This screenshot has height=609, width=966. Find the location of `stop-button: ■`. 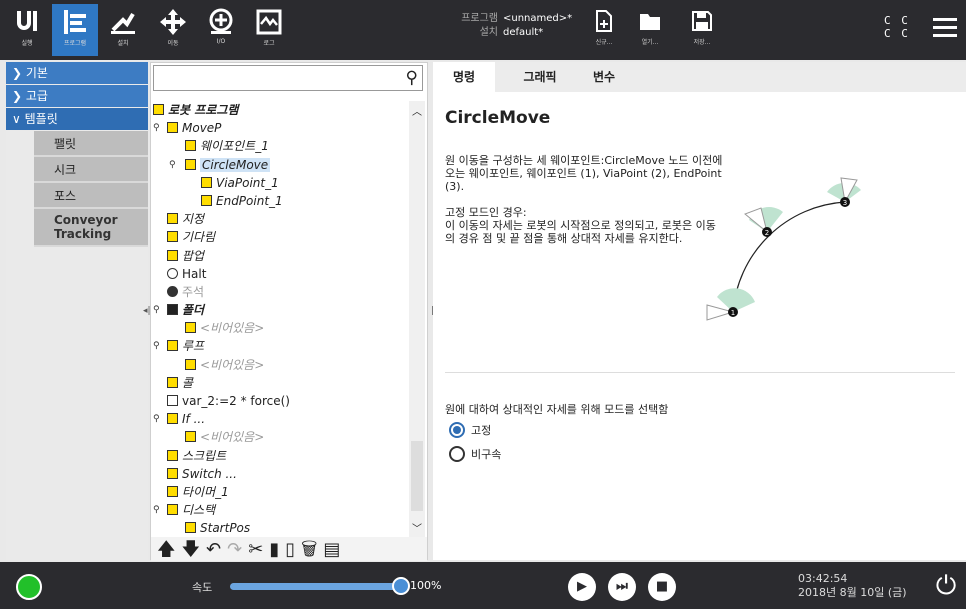

stop-button: ■ is located at coordinates (662, 587).